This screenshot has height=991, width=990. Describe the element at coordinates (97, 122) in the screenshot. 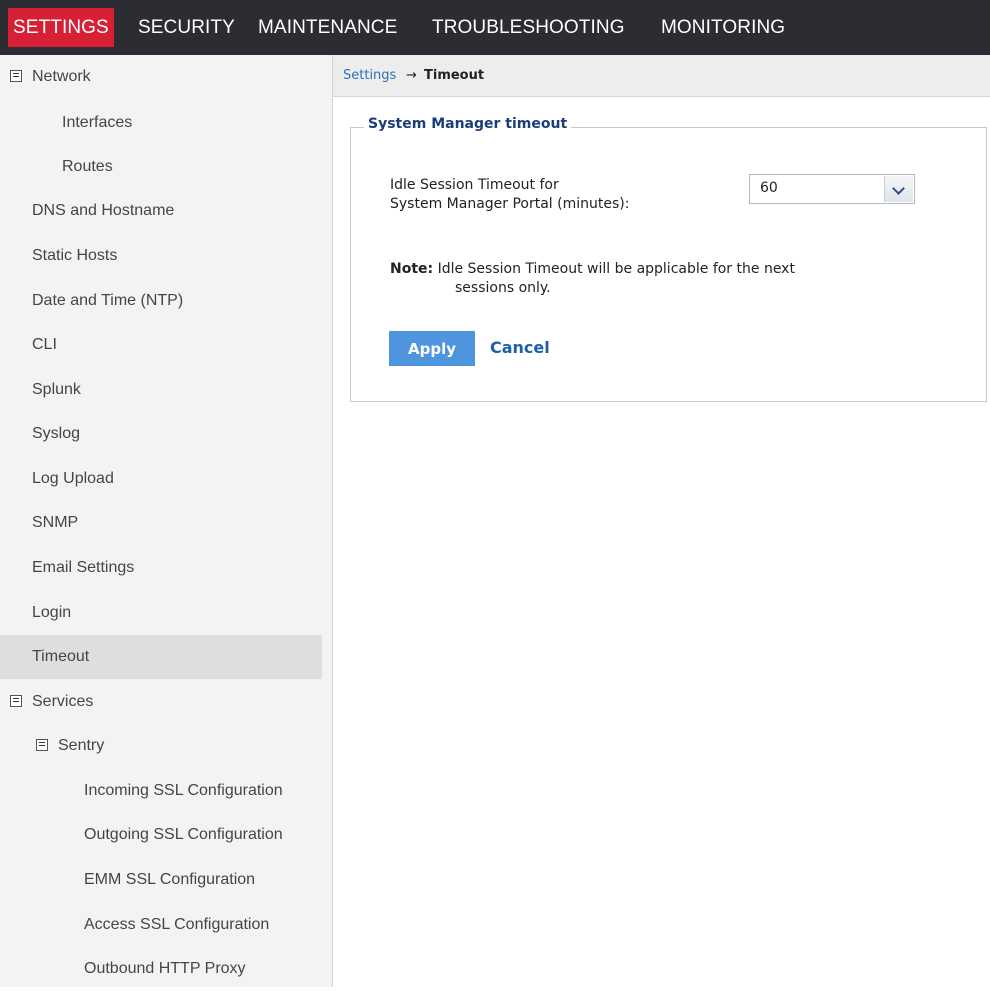

I see `sidebar-item-label: Interfaces` at that location.